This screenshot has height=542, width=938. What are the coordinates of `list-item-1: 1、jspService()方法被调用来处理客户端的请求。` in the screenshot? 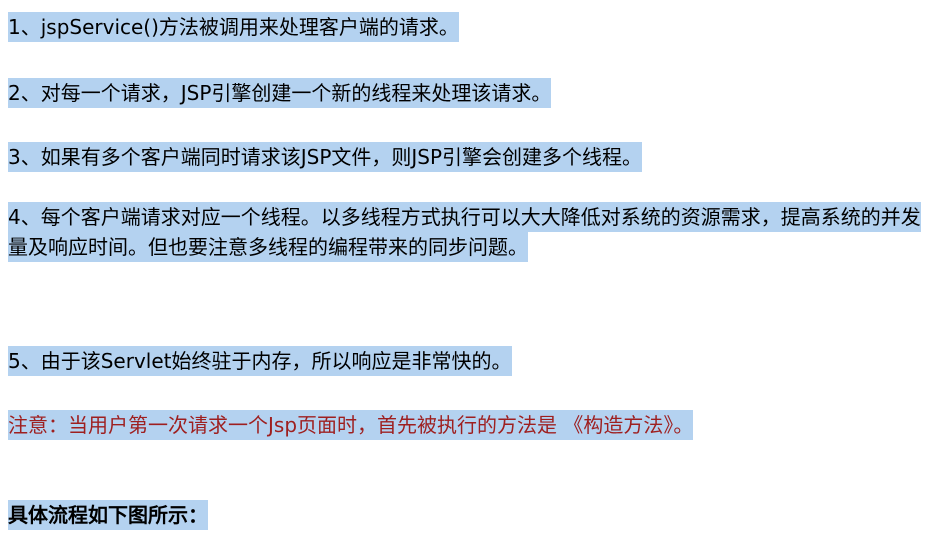 It's located at (233, 27).